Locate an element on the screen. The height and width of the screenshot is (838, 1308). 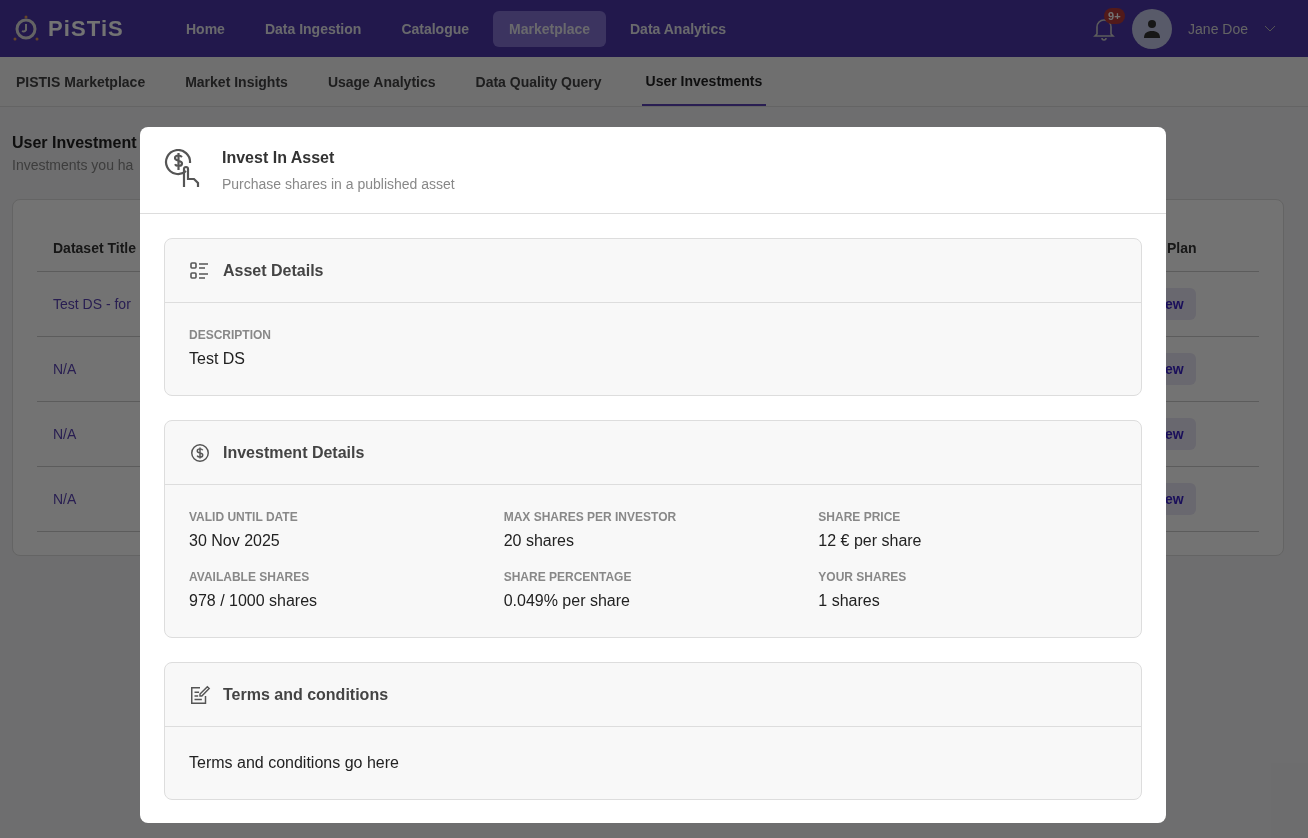
field-value: 20 shares is located at coordinates (539, 541).